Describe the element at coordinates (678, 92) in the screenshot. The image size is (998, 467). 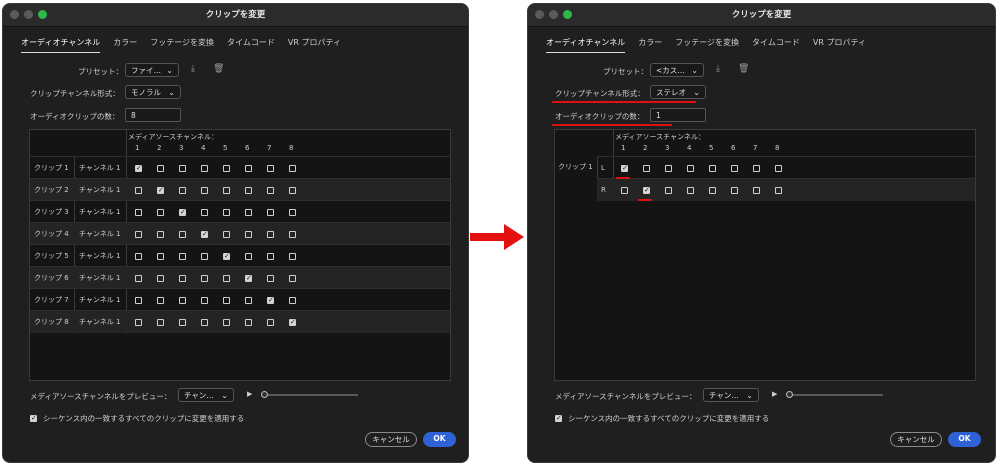
I see `channel-format-dropdown: ステレオ ⌄` at that location.